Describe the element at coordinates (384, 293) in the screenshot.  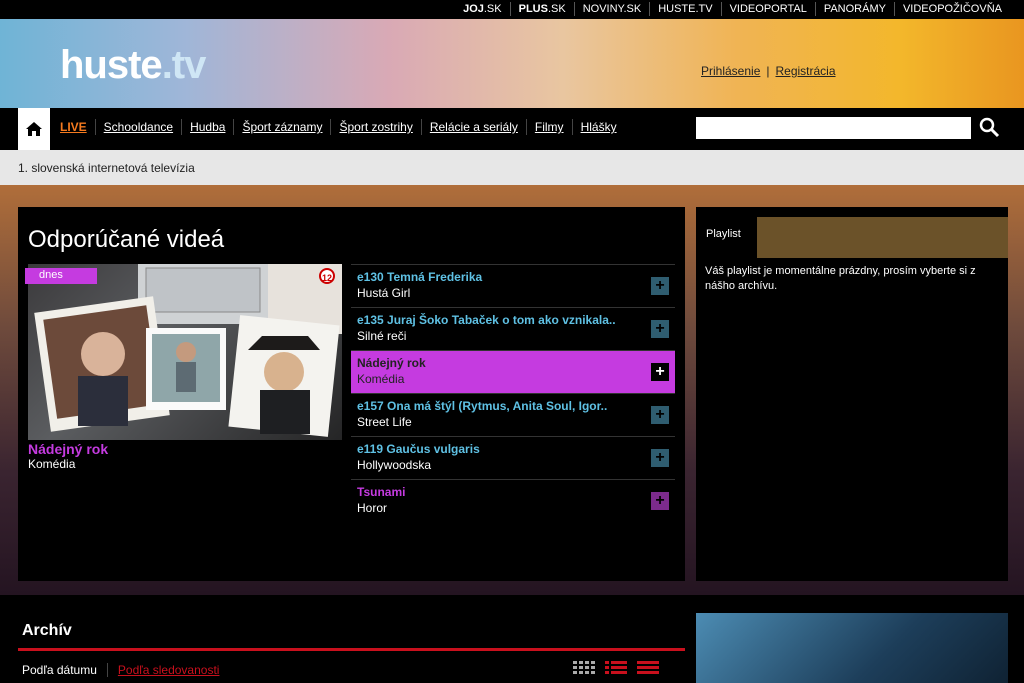
I see `video-show: Hustá Girl` at that location.